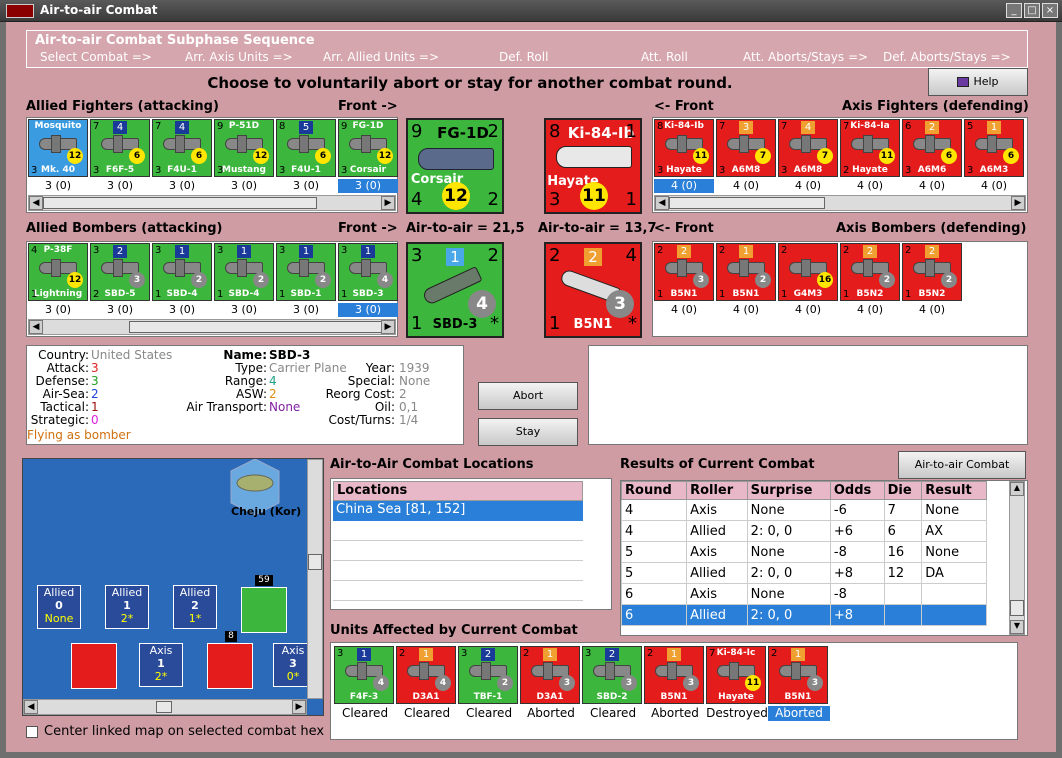 The width and height of the screenshot is (1062, 758). Describe the element at coordinates (994, 148) in the screenshot. I see `unit-counter: 5 1 6 3 A6M3` at that location.